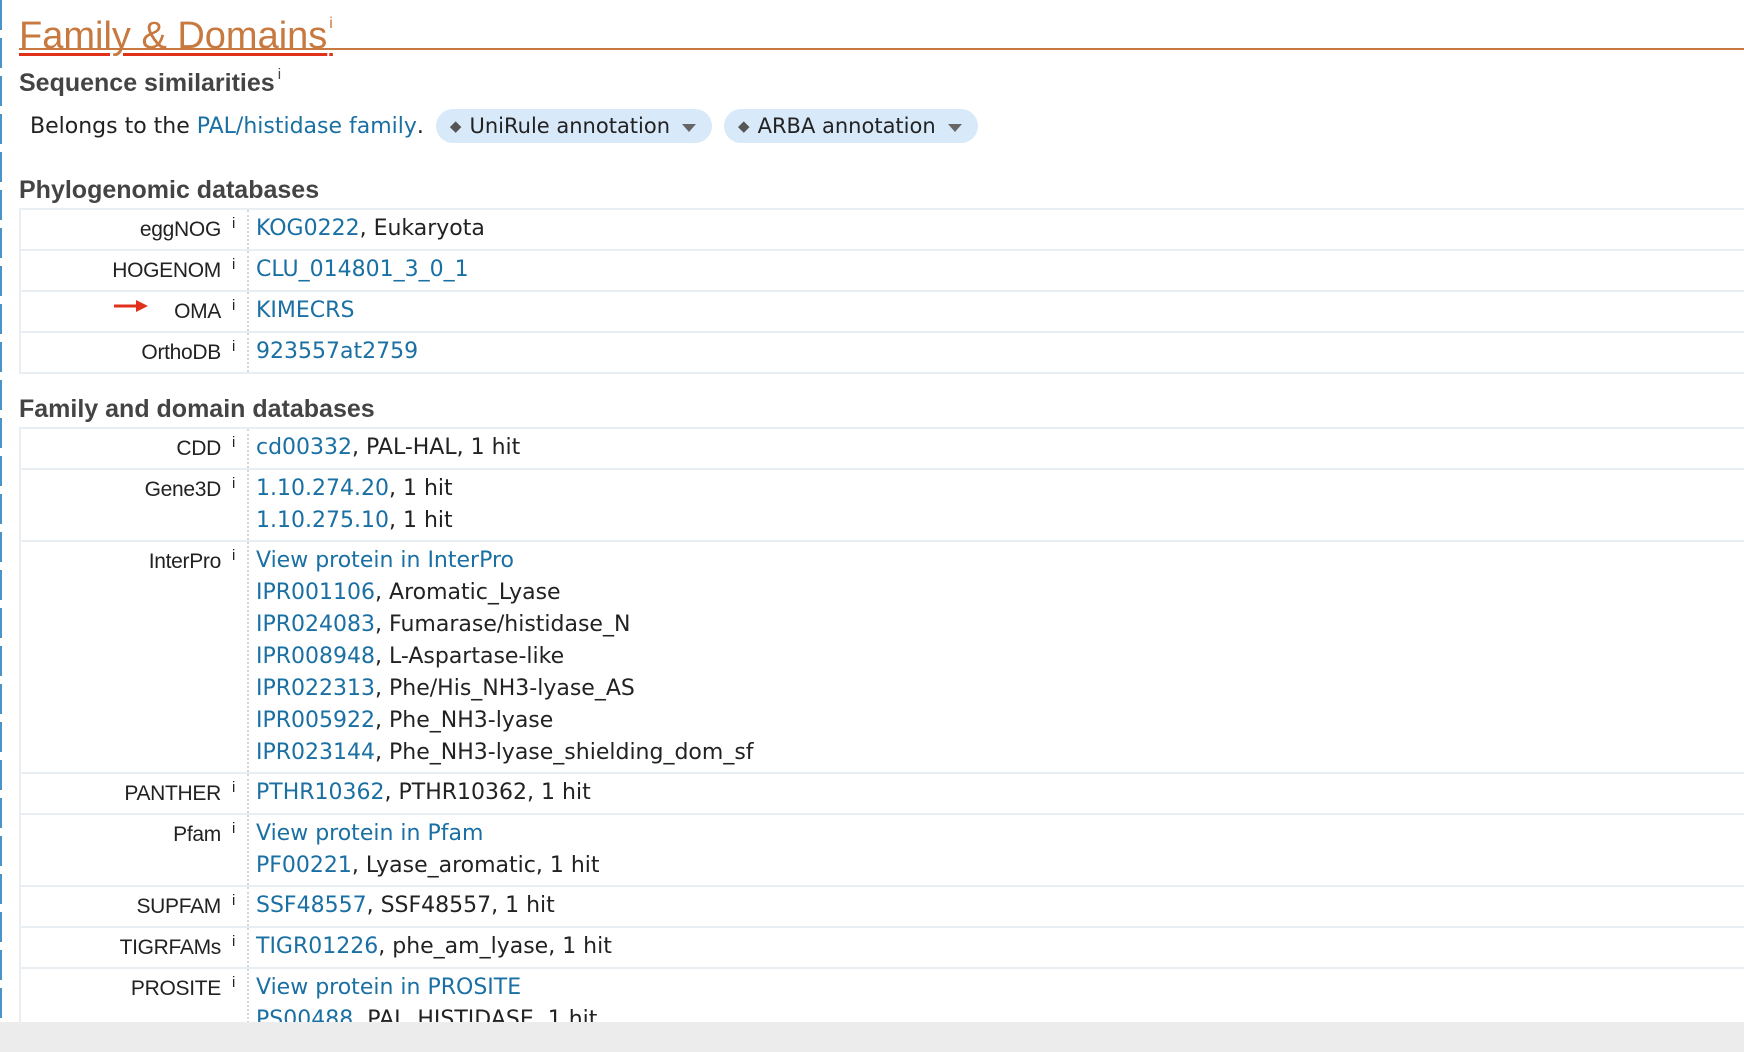  Describe the element at coordinates (436, 447) in the screenshot. I see `db-entry-text: , PAL-HAL, 1 hit` at that location.